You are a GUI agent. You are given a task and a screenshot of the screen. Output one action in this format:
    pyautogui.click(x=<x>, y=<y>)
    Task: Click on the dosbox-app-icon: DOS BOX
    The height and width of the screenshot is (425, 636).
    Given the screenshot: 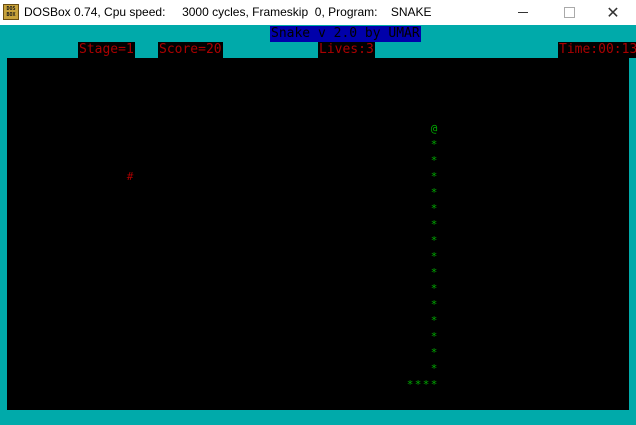 What is the action you would take?
    pyautogui.click(x=11, y=12)
    